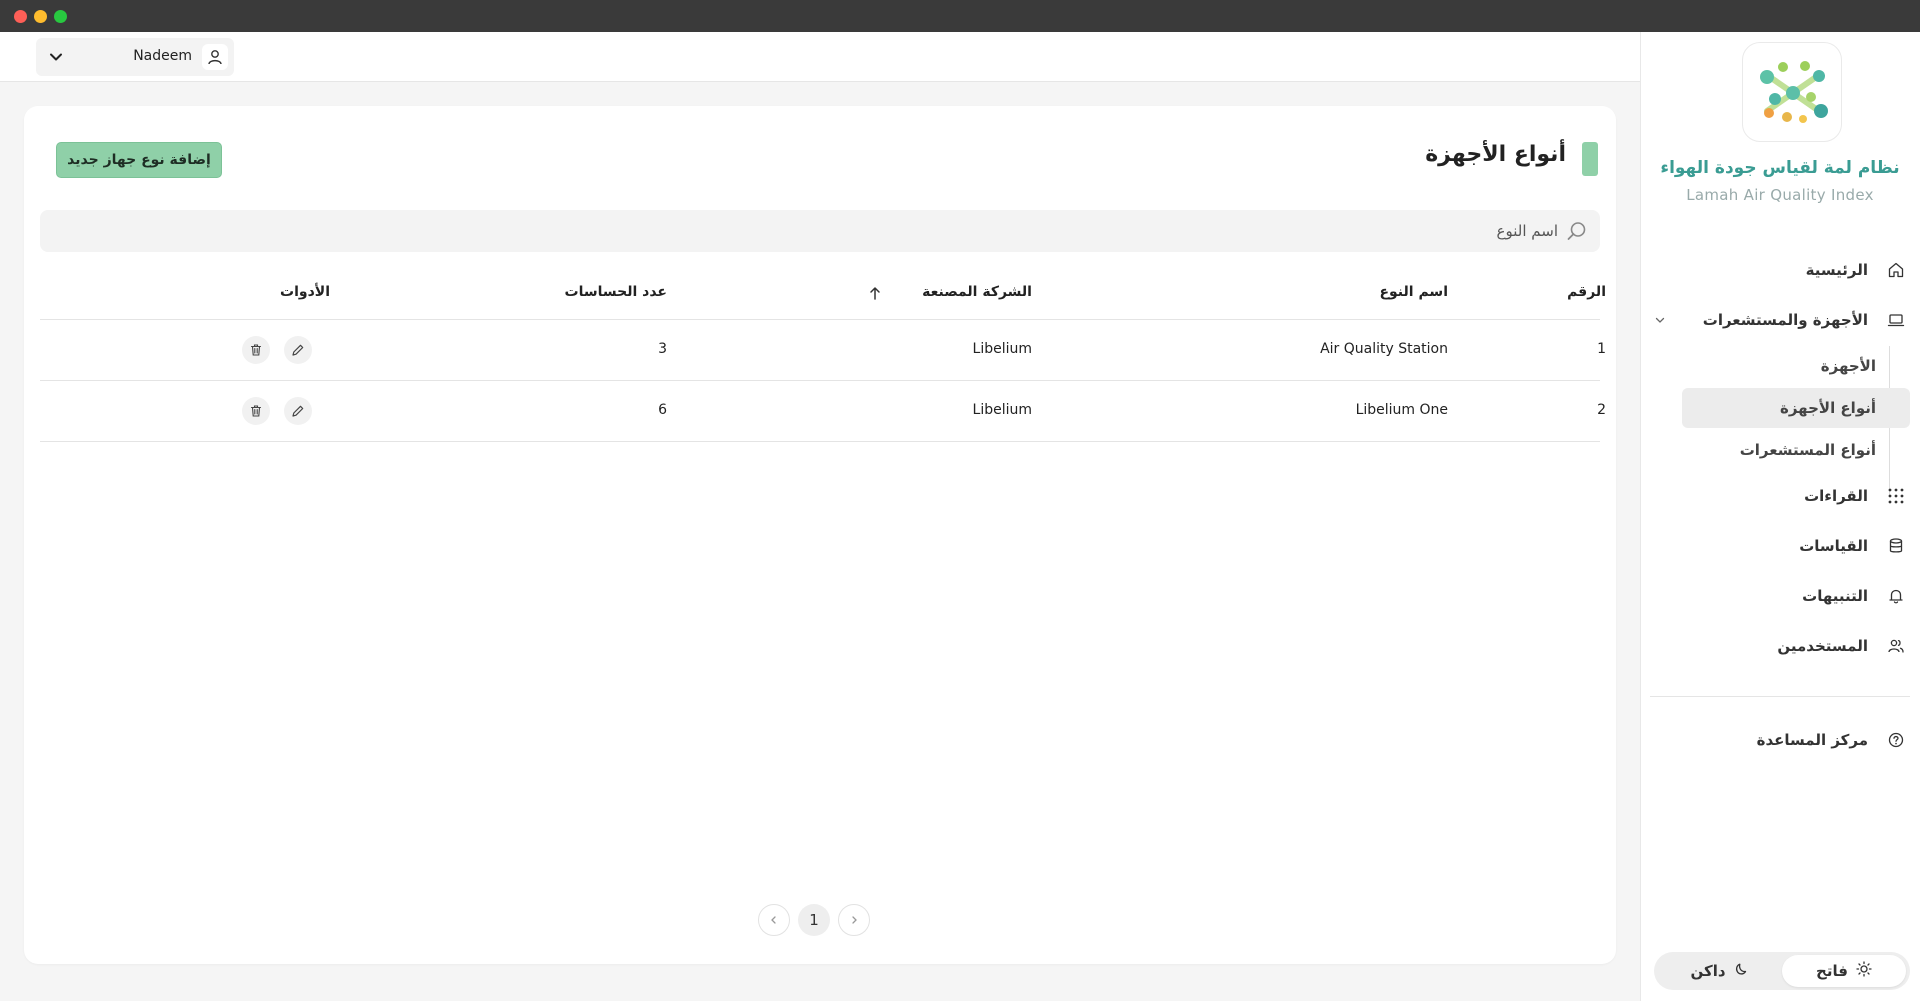 The height and width of the screenshot is (1001, 1920). What do you see at coordinates (1708, 971) in the screenshot?
I see `theme-dark-label: داكن` at bounding box center [1708, 971].